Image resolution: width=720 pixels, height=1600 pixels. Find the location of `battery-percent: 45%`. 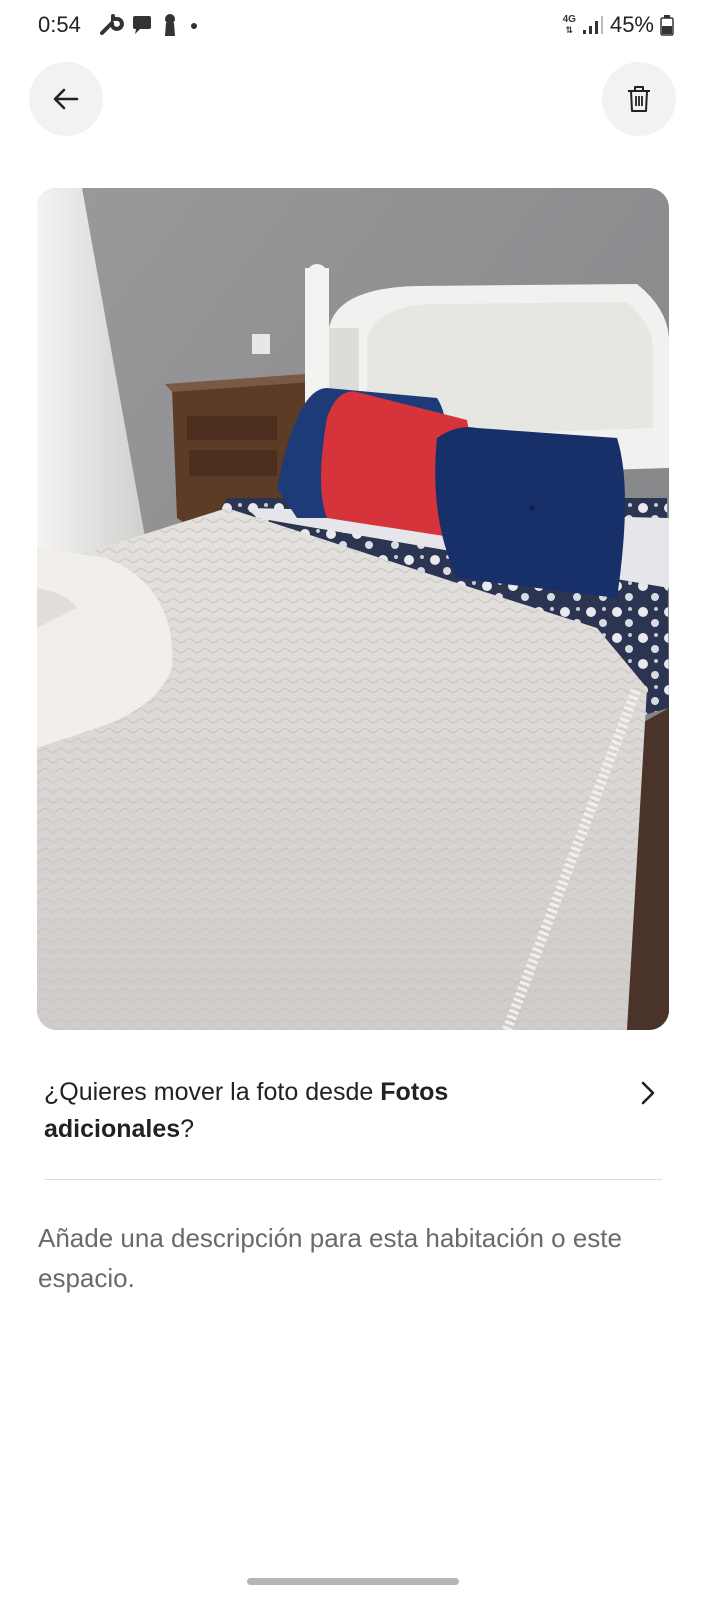

battery-percent: 45% is located at coordinates (631, 24).